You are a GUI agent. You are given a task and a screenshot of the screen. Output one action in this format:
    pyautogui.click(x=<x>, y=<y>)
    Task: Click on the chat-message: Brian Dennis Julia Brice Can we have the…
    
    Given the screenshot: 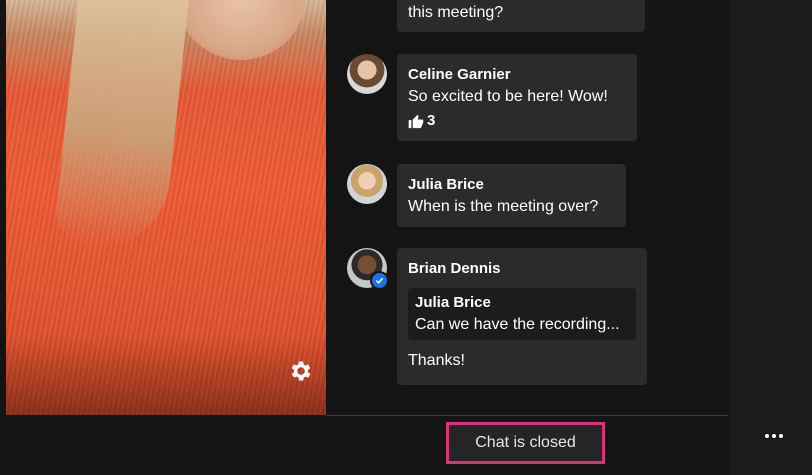 What is the action you would take?
    pyautogui.click(x=522, y=316)
    